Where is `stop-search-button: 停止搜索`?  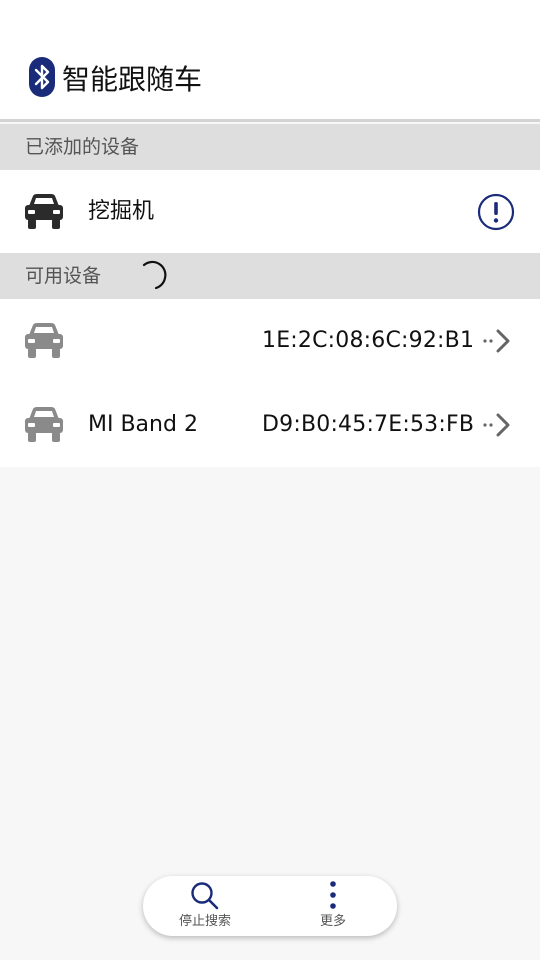
stop-search-button: 停止搜索 is located at coordinates (205, 906).